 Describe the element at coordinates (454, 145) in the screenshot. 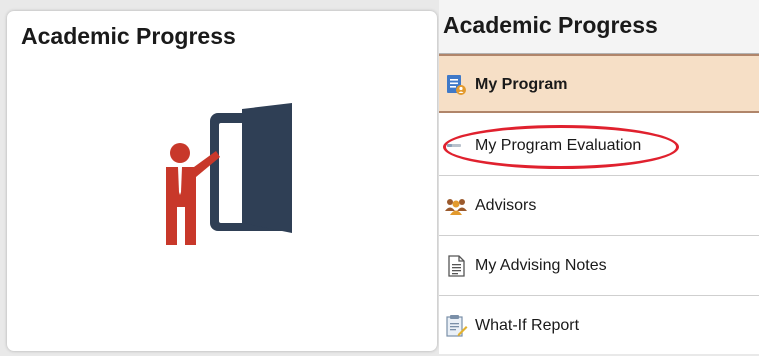

I see `evaluation-icon` at that location.